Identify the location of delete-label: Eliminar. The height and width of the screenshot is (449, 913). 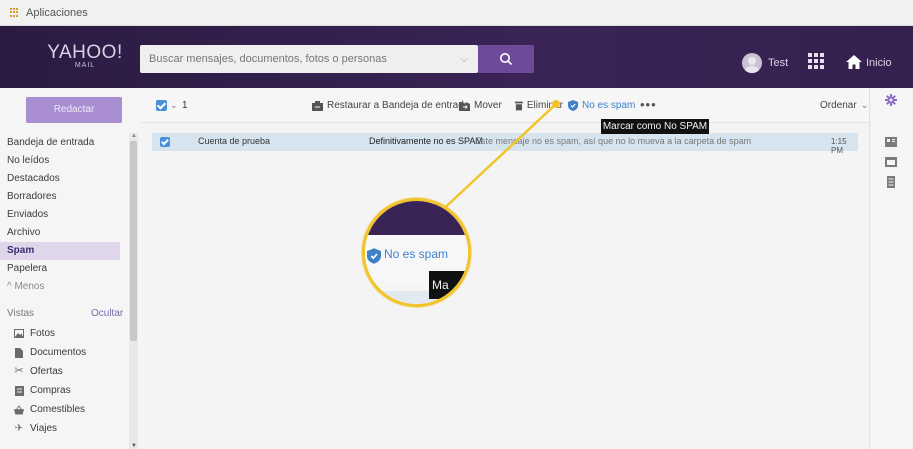
(544, 105).